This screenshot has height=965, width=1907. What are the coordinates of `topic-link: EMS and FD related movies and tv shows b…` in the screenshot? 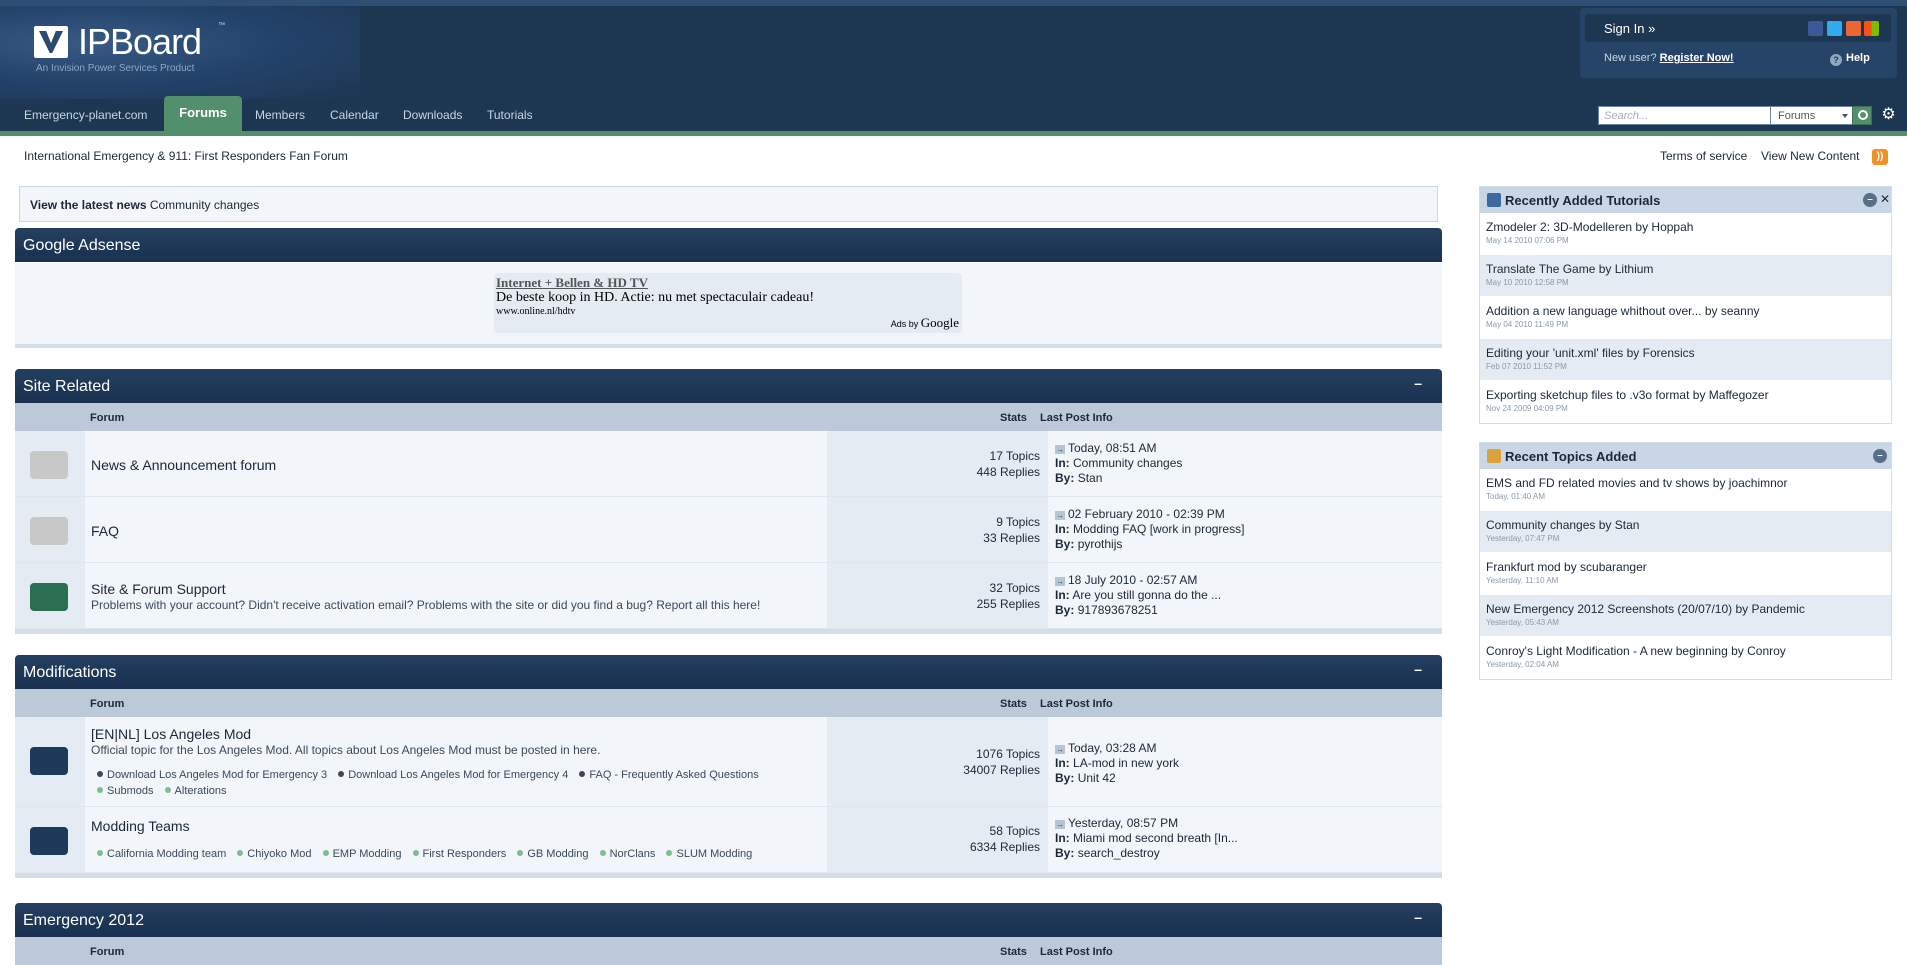 It's located at (1685, 483).